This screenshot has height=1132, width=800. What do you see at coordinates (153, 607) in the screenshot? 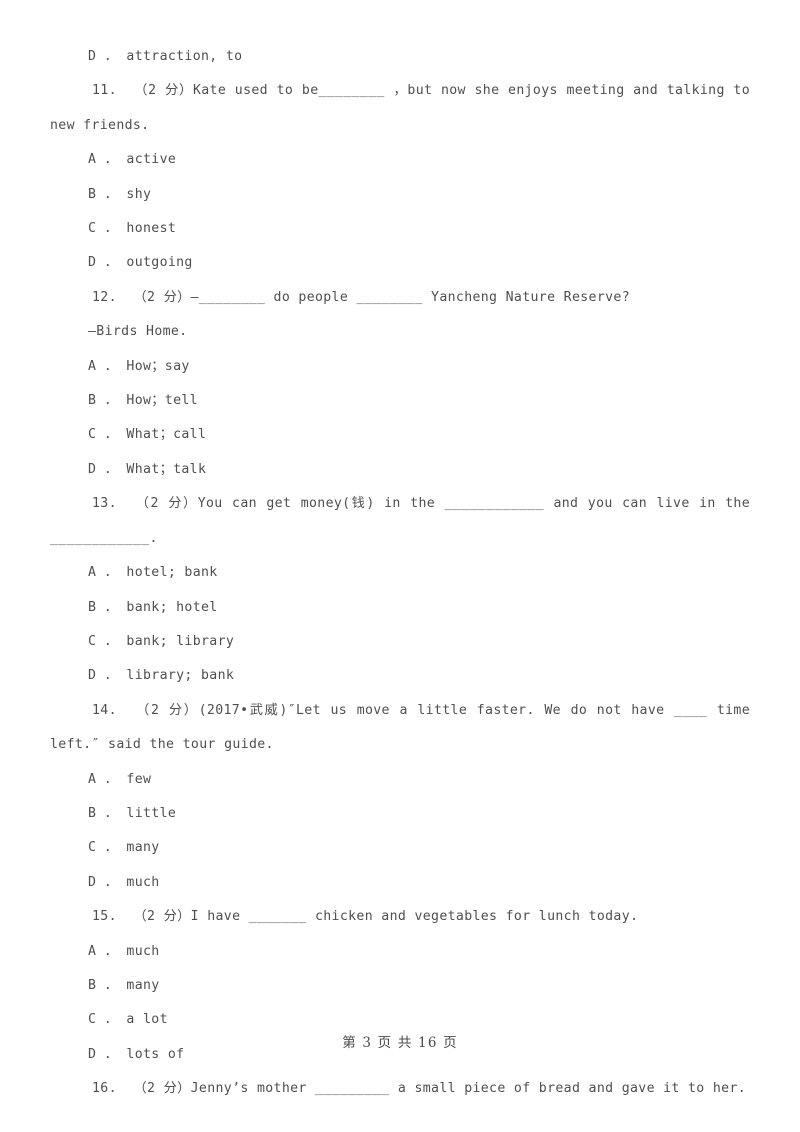
I see `answer-option: B ． bank; hotel` at bounding box center [153, 607].